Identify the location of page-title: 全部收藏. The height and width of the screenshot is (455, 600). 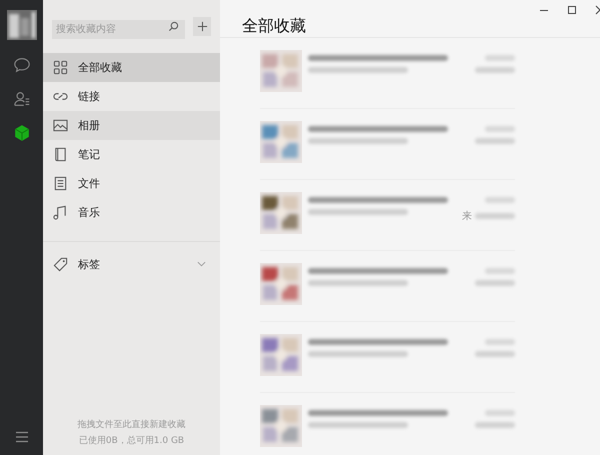
(273, 26).